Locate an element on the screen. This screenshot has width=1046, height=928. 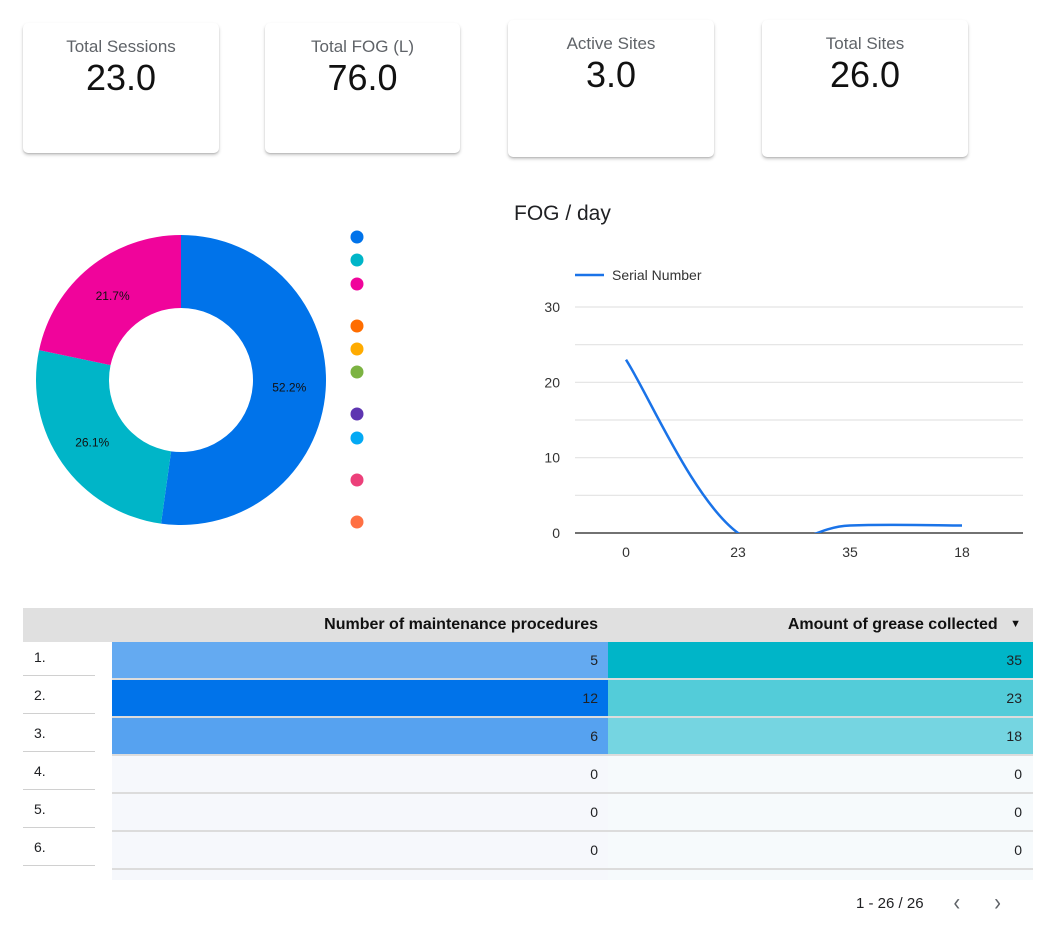
line-chart-title: FOG / day is located at coordinates (562, 213).